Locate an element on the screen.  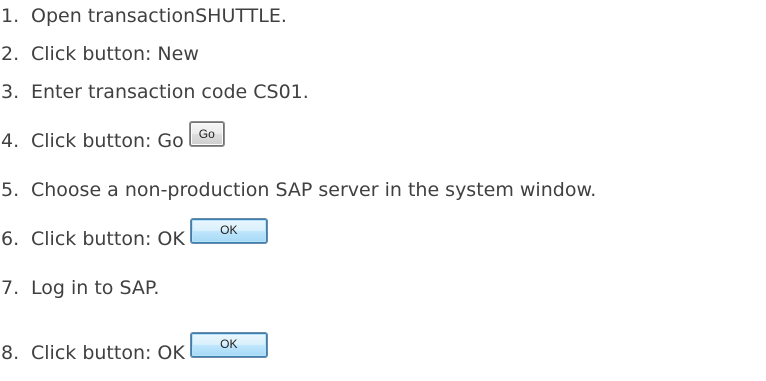
step-number: 4. is located at coordinates (10, 141).